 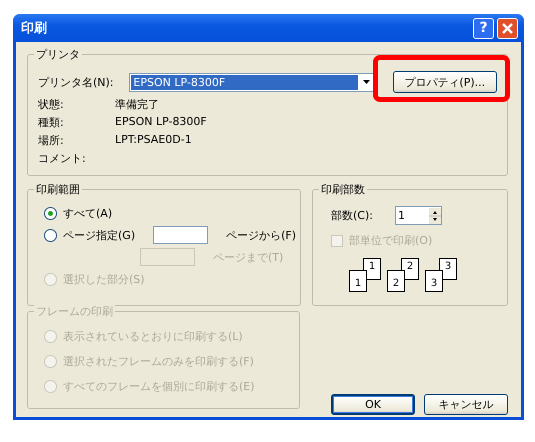 I want to click on option-label: ページ指定(G), so click(x=99, y=235).